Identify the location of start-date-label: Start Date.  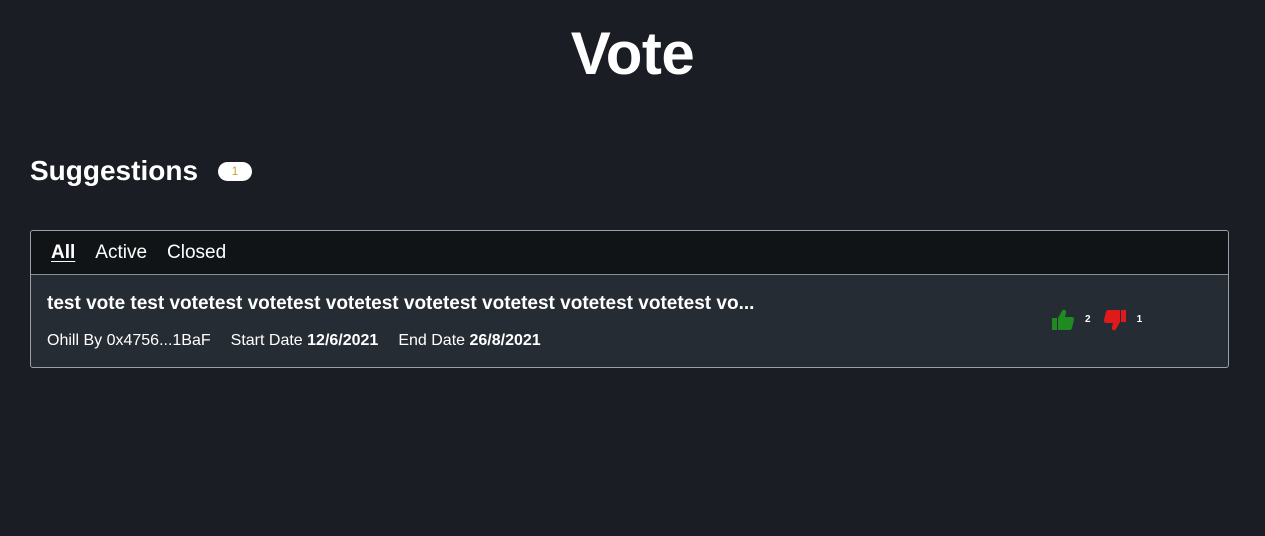
(266, 340).